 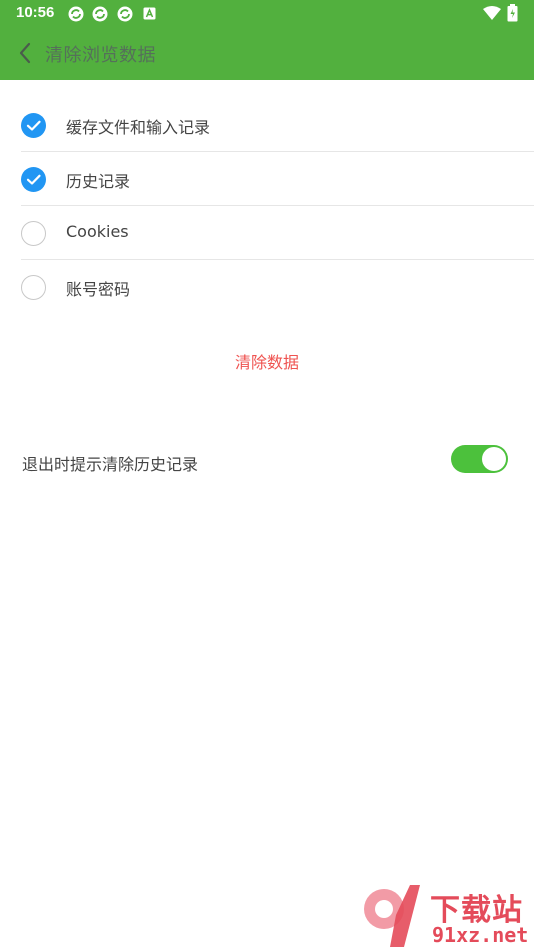 I want to click on option-history: 历史记录, so click(x=277, y=179).